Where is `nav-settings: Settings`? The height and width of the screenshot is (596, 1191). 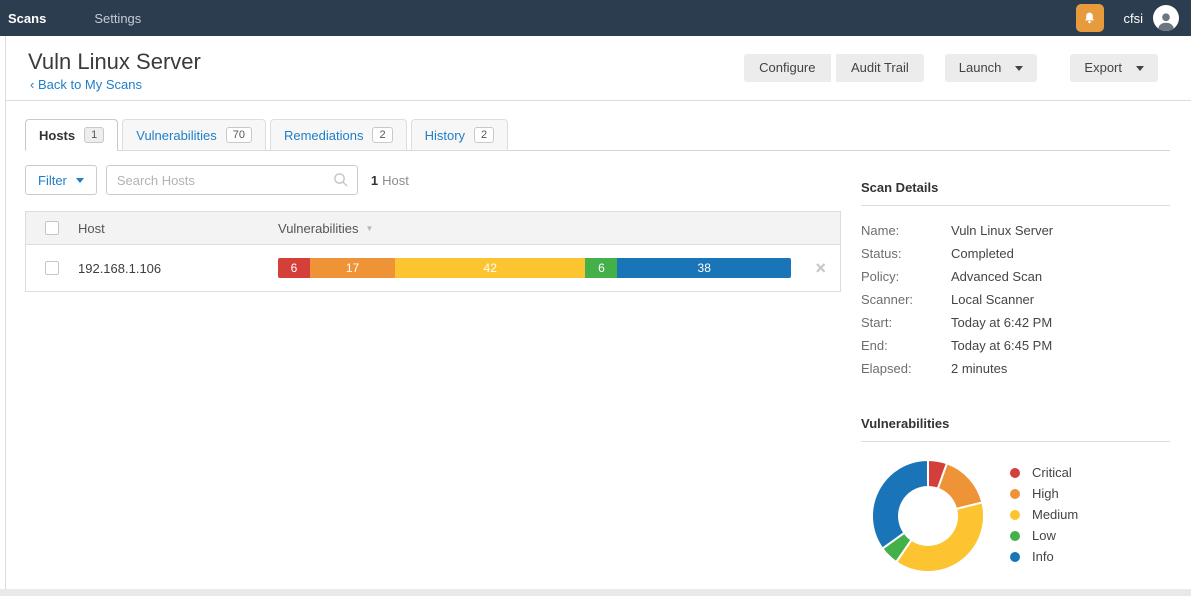
nav-settings: Settings is located at coordinates (117, 18).